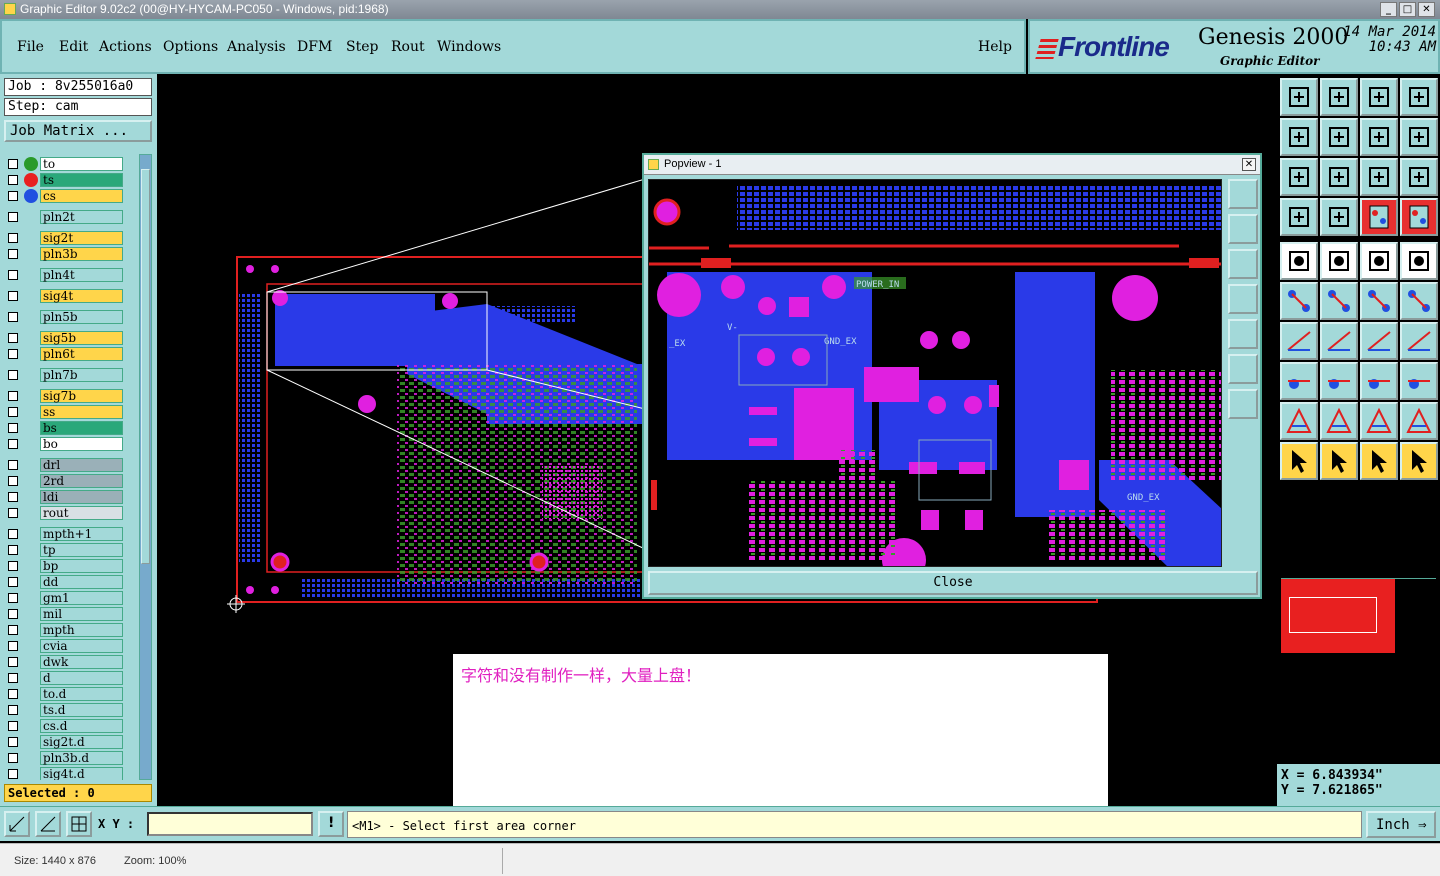 The image size is (1440, 876). What do you see at coordinates (81, 444) in the screenshot?
I see `layer-name: bo` at bounding box center [81, 444].